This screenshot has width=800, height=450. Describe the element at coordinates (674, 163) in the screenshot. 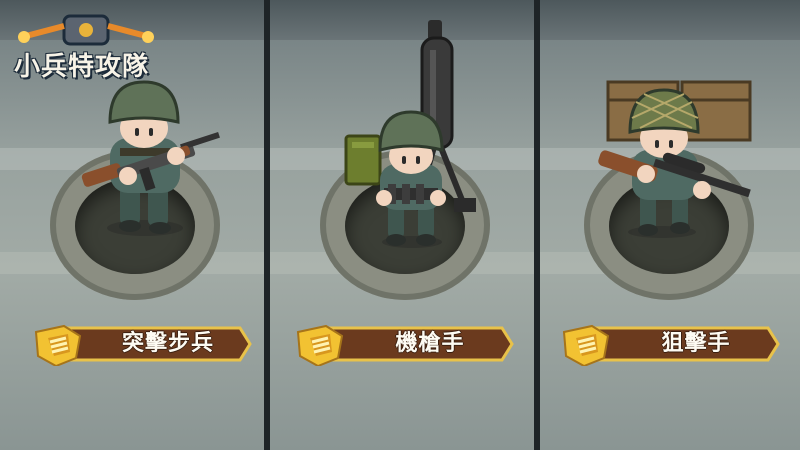

I see `sniper-soldier-sprite` at that location.